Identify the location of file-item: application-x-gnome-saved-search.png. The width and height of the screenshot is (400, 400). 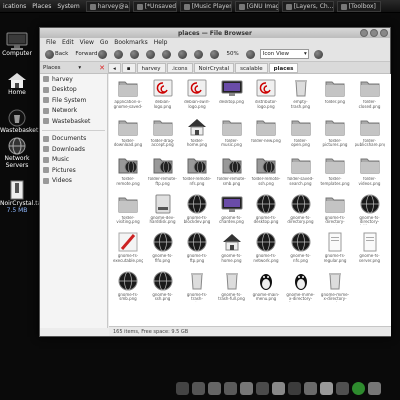
(128, 93).